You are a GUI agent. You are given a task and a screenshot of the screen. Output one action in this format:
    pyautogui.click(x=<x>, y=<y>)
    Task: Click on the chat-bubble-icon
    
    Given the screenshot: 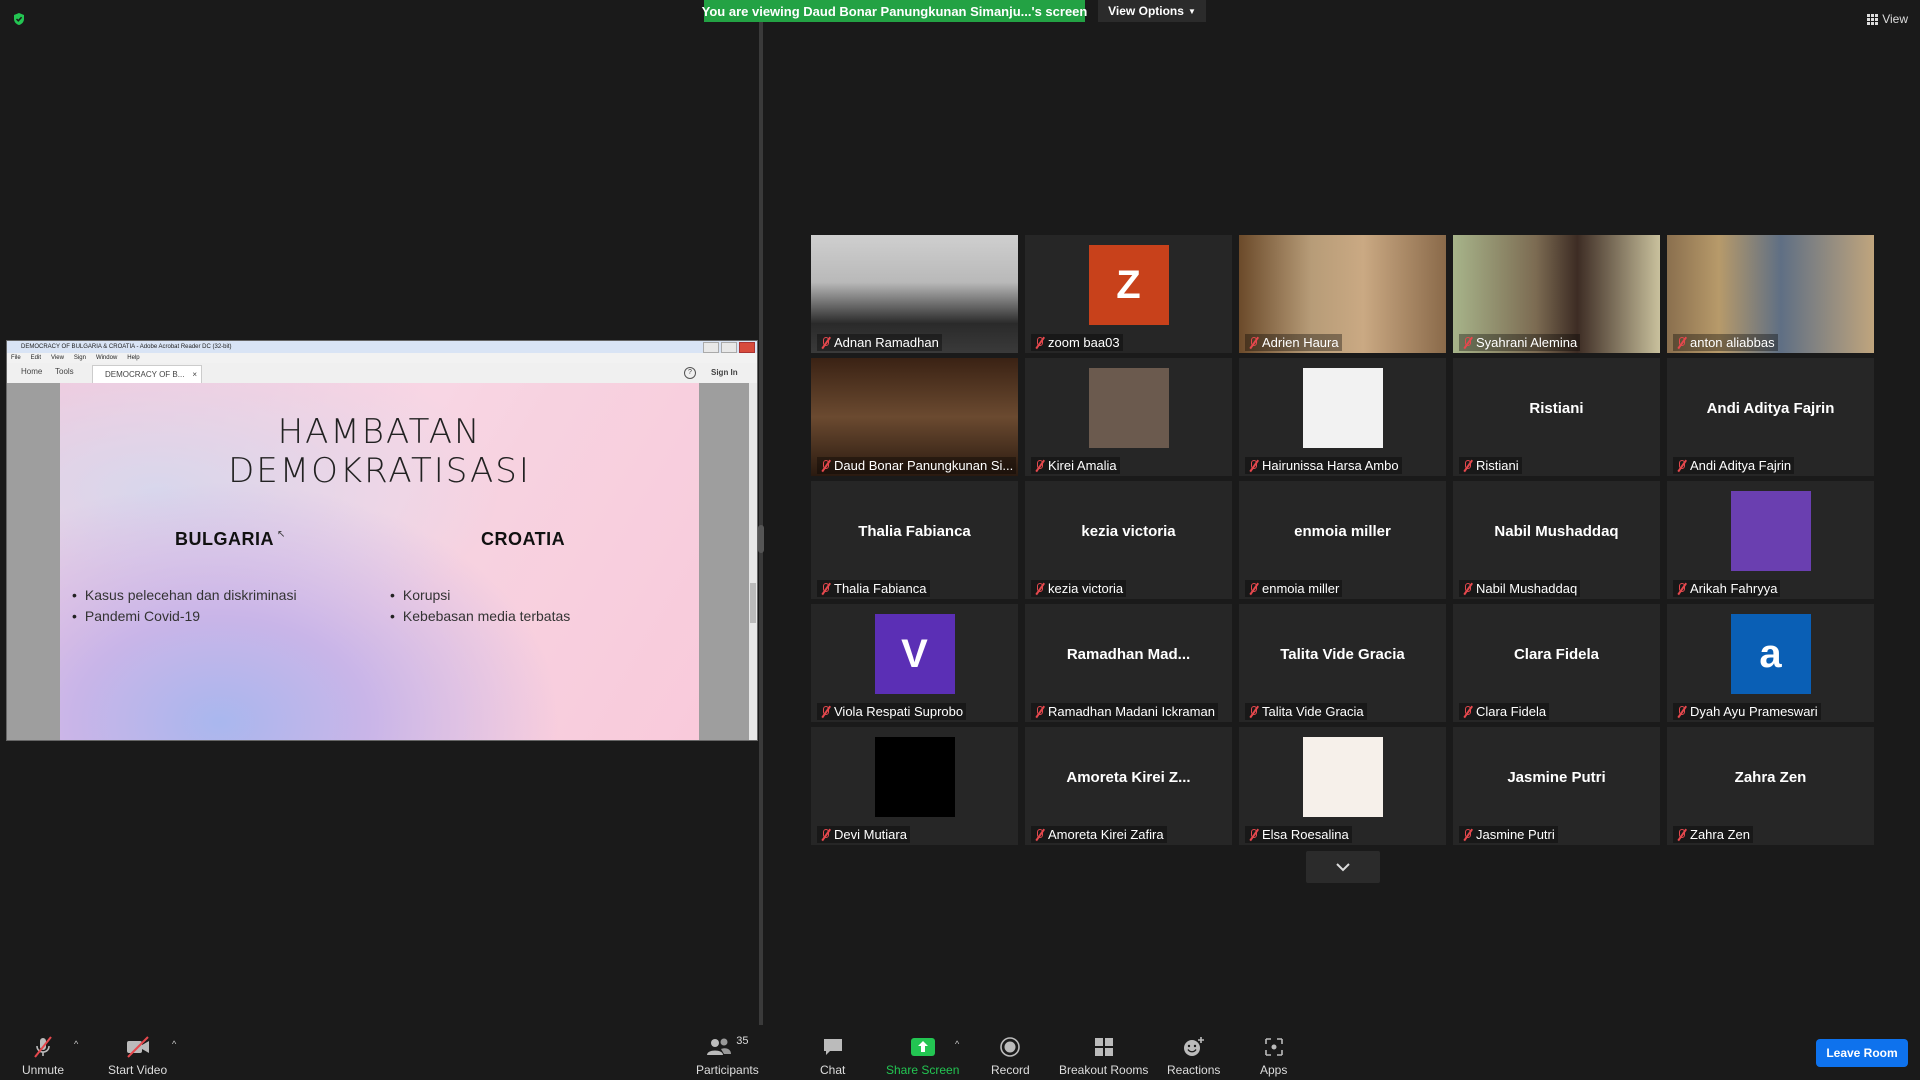 What is the action you would take?
    pyautogui.click(x=832, y=1047)
    